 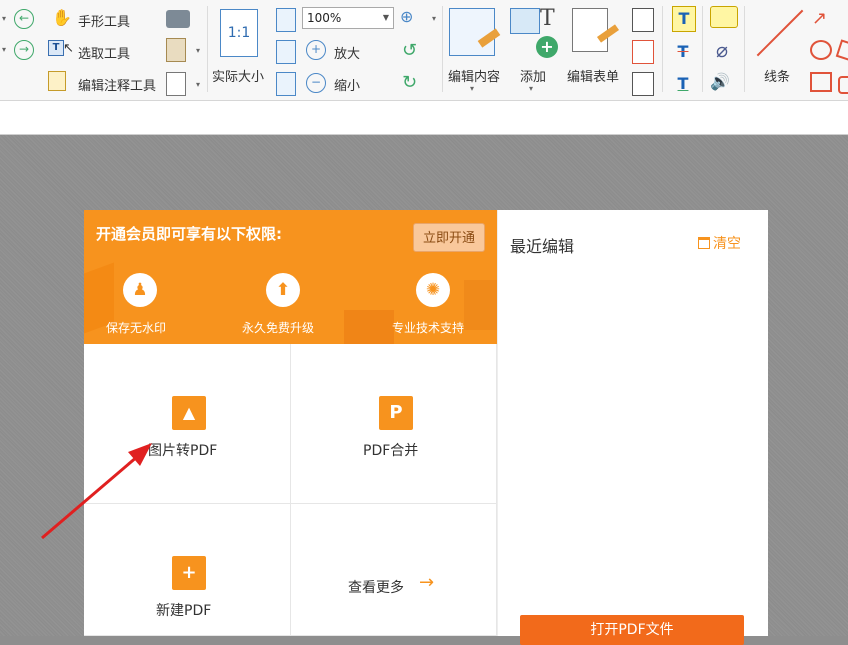 I want to click on sound-icon: 🔊, so click(x=720, y=81).